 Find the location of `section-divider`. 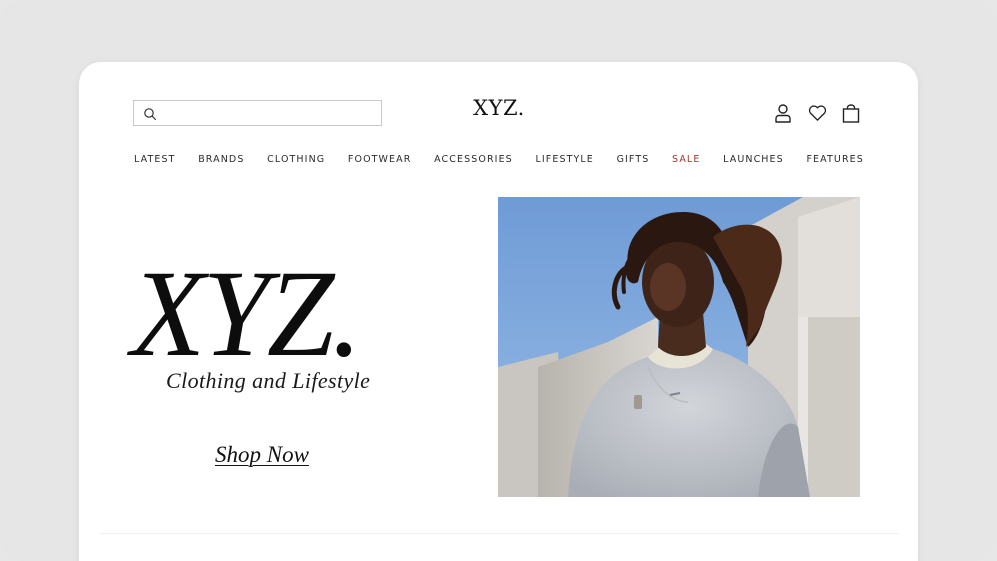

section-divider is located at coordinates (499, 533).